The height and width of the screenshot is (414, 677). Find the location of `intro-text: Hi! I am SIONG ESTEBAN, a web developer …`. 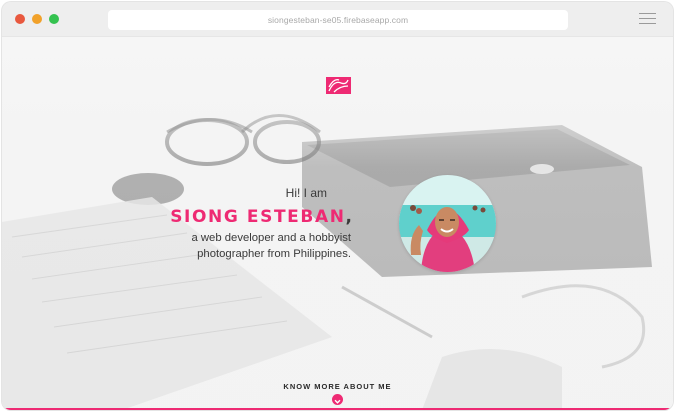

intro-text: Hi! I am SIONG ESTEBAN, a web developer … is located at coordinates (252, 224).